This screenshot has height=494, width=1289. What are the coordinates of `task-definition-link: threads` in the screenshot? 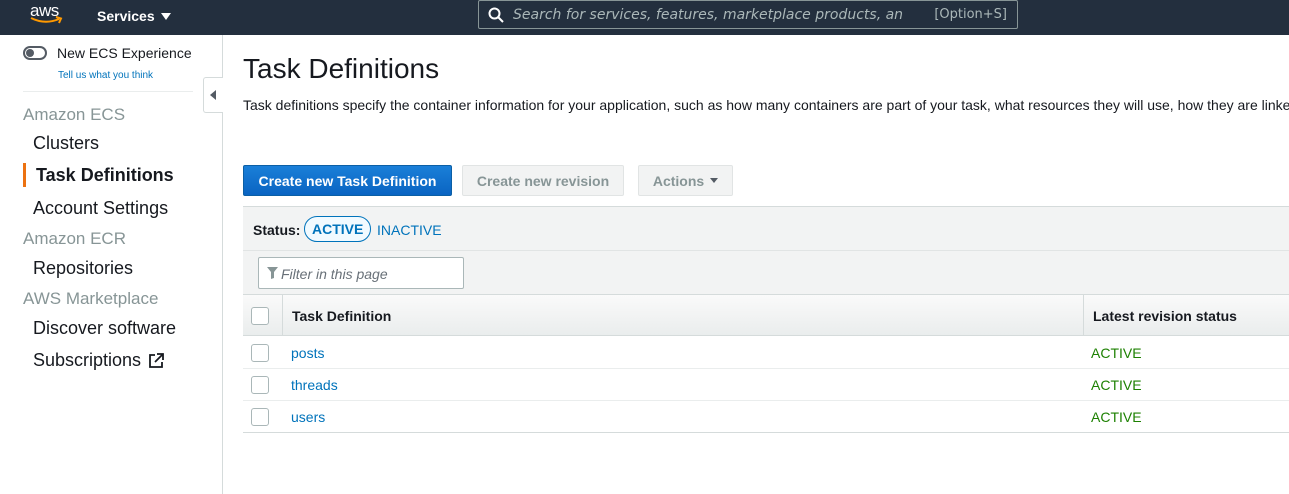 It's located at (314, 385).